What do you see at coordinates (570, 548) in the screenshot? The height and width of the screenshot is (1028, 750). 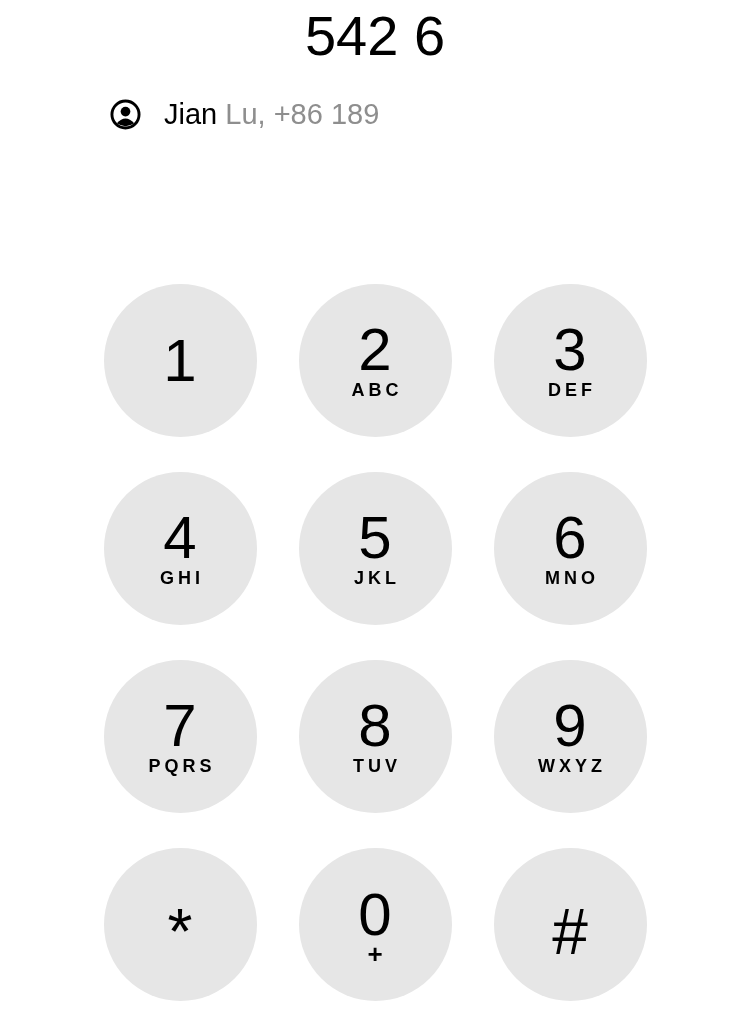 I see `dial-key: 6 MNO` at bounding box center [570, 548].